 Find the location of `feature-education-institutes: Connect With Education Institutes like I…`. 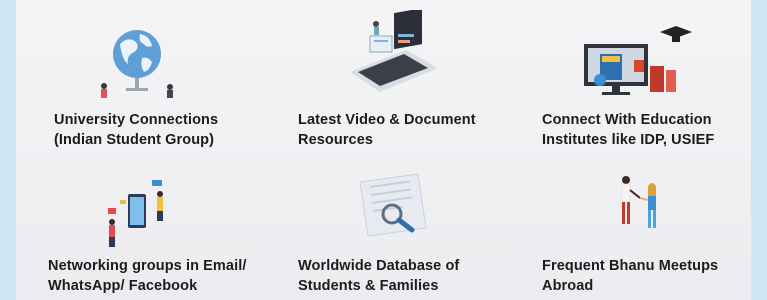

feature-education-institutes: Connect With Education Institutes like I… is located at coordinates (654, 85).